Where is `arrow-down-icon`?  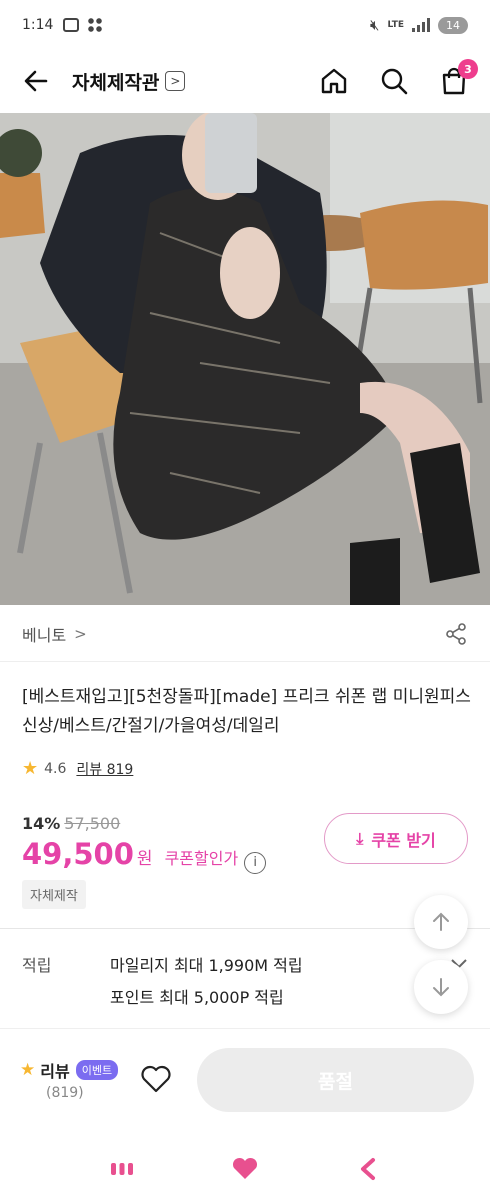
arrow-down-icon is located at coordinates (441, 987).